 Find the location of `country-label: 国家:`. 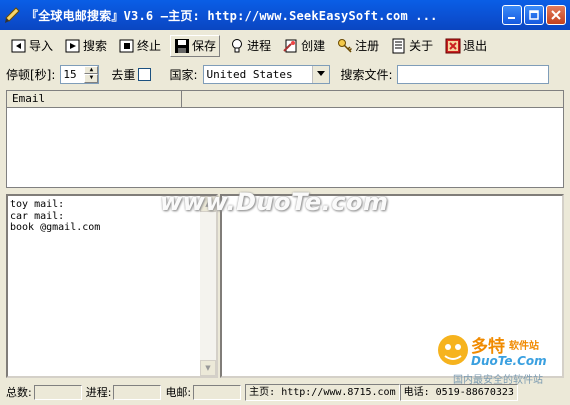

country-label: 国家: is located at coordinates (183, 74).